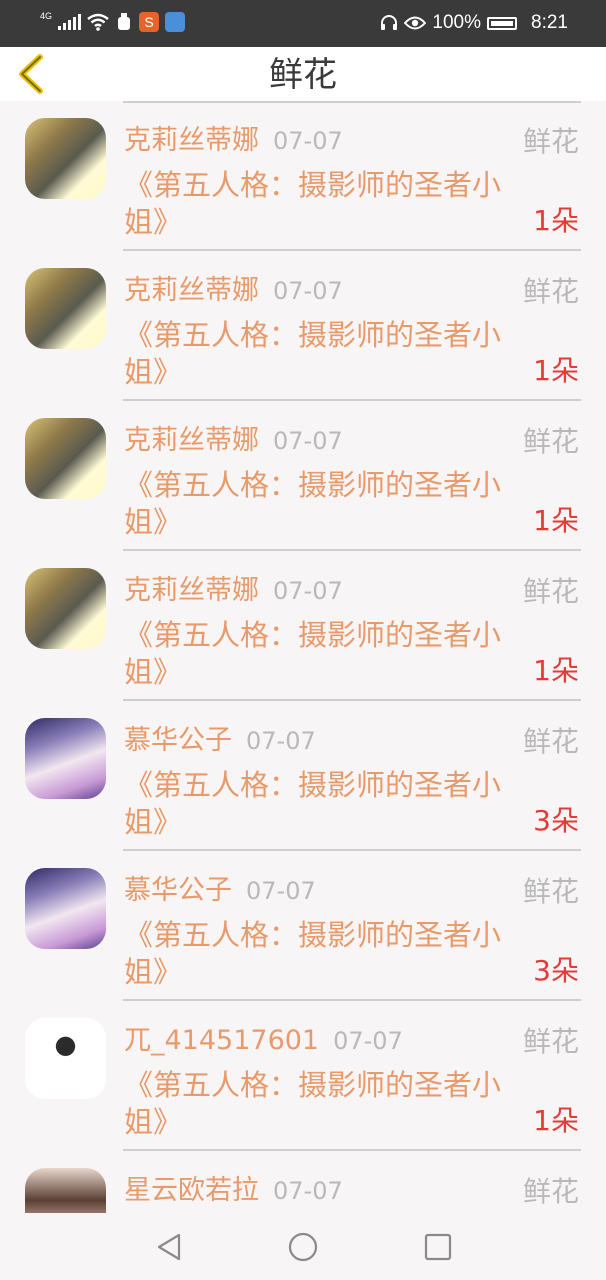 Image resolution: width=606 pixels, height=1280 pixels. What do you see at coordinates (221, 1040) in the screenshot?
I see `user-name: 兀_414517601` at bounding box center [221, 1040].